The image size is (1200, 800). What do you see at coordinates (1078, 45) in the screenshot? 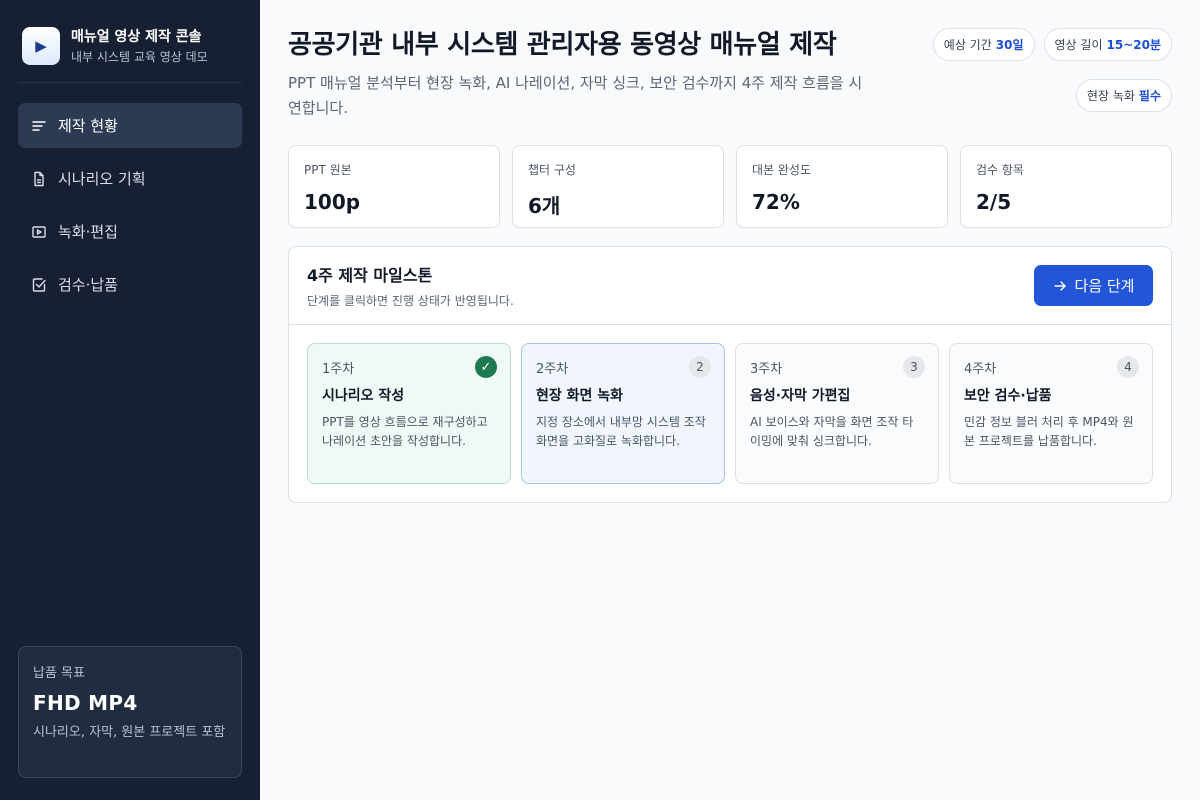
I see `pill-label: 영상 길이` at bounding box center [1078, 45].